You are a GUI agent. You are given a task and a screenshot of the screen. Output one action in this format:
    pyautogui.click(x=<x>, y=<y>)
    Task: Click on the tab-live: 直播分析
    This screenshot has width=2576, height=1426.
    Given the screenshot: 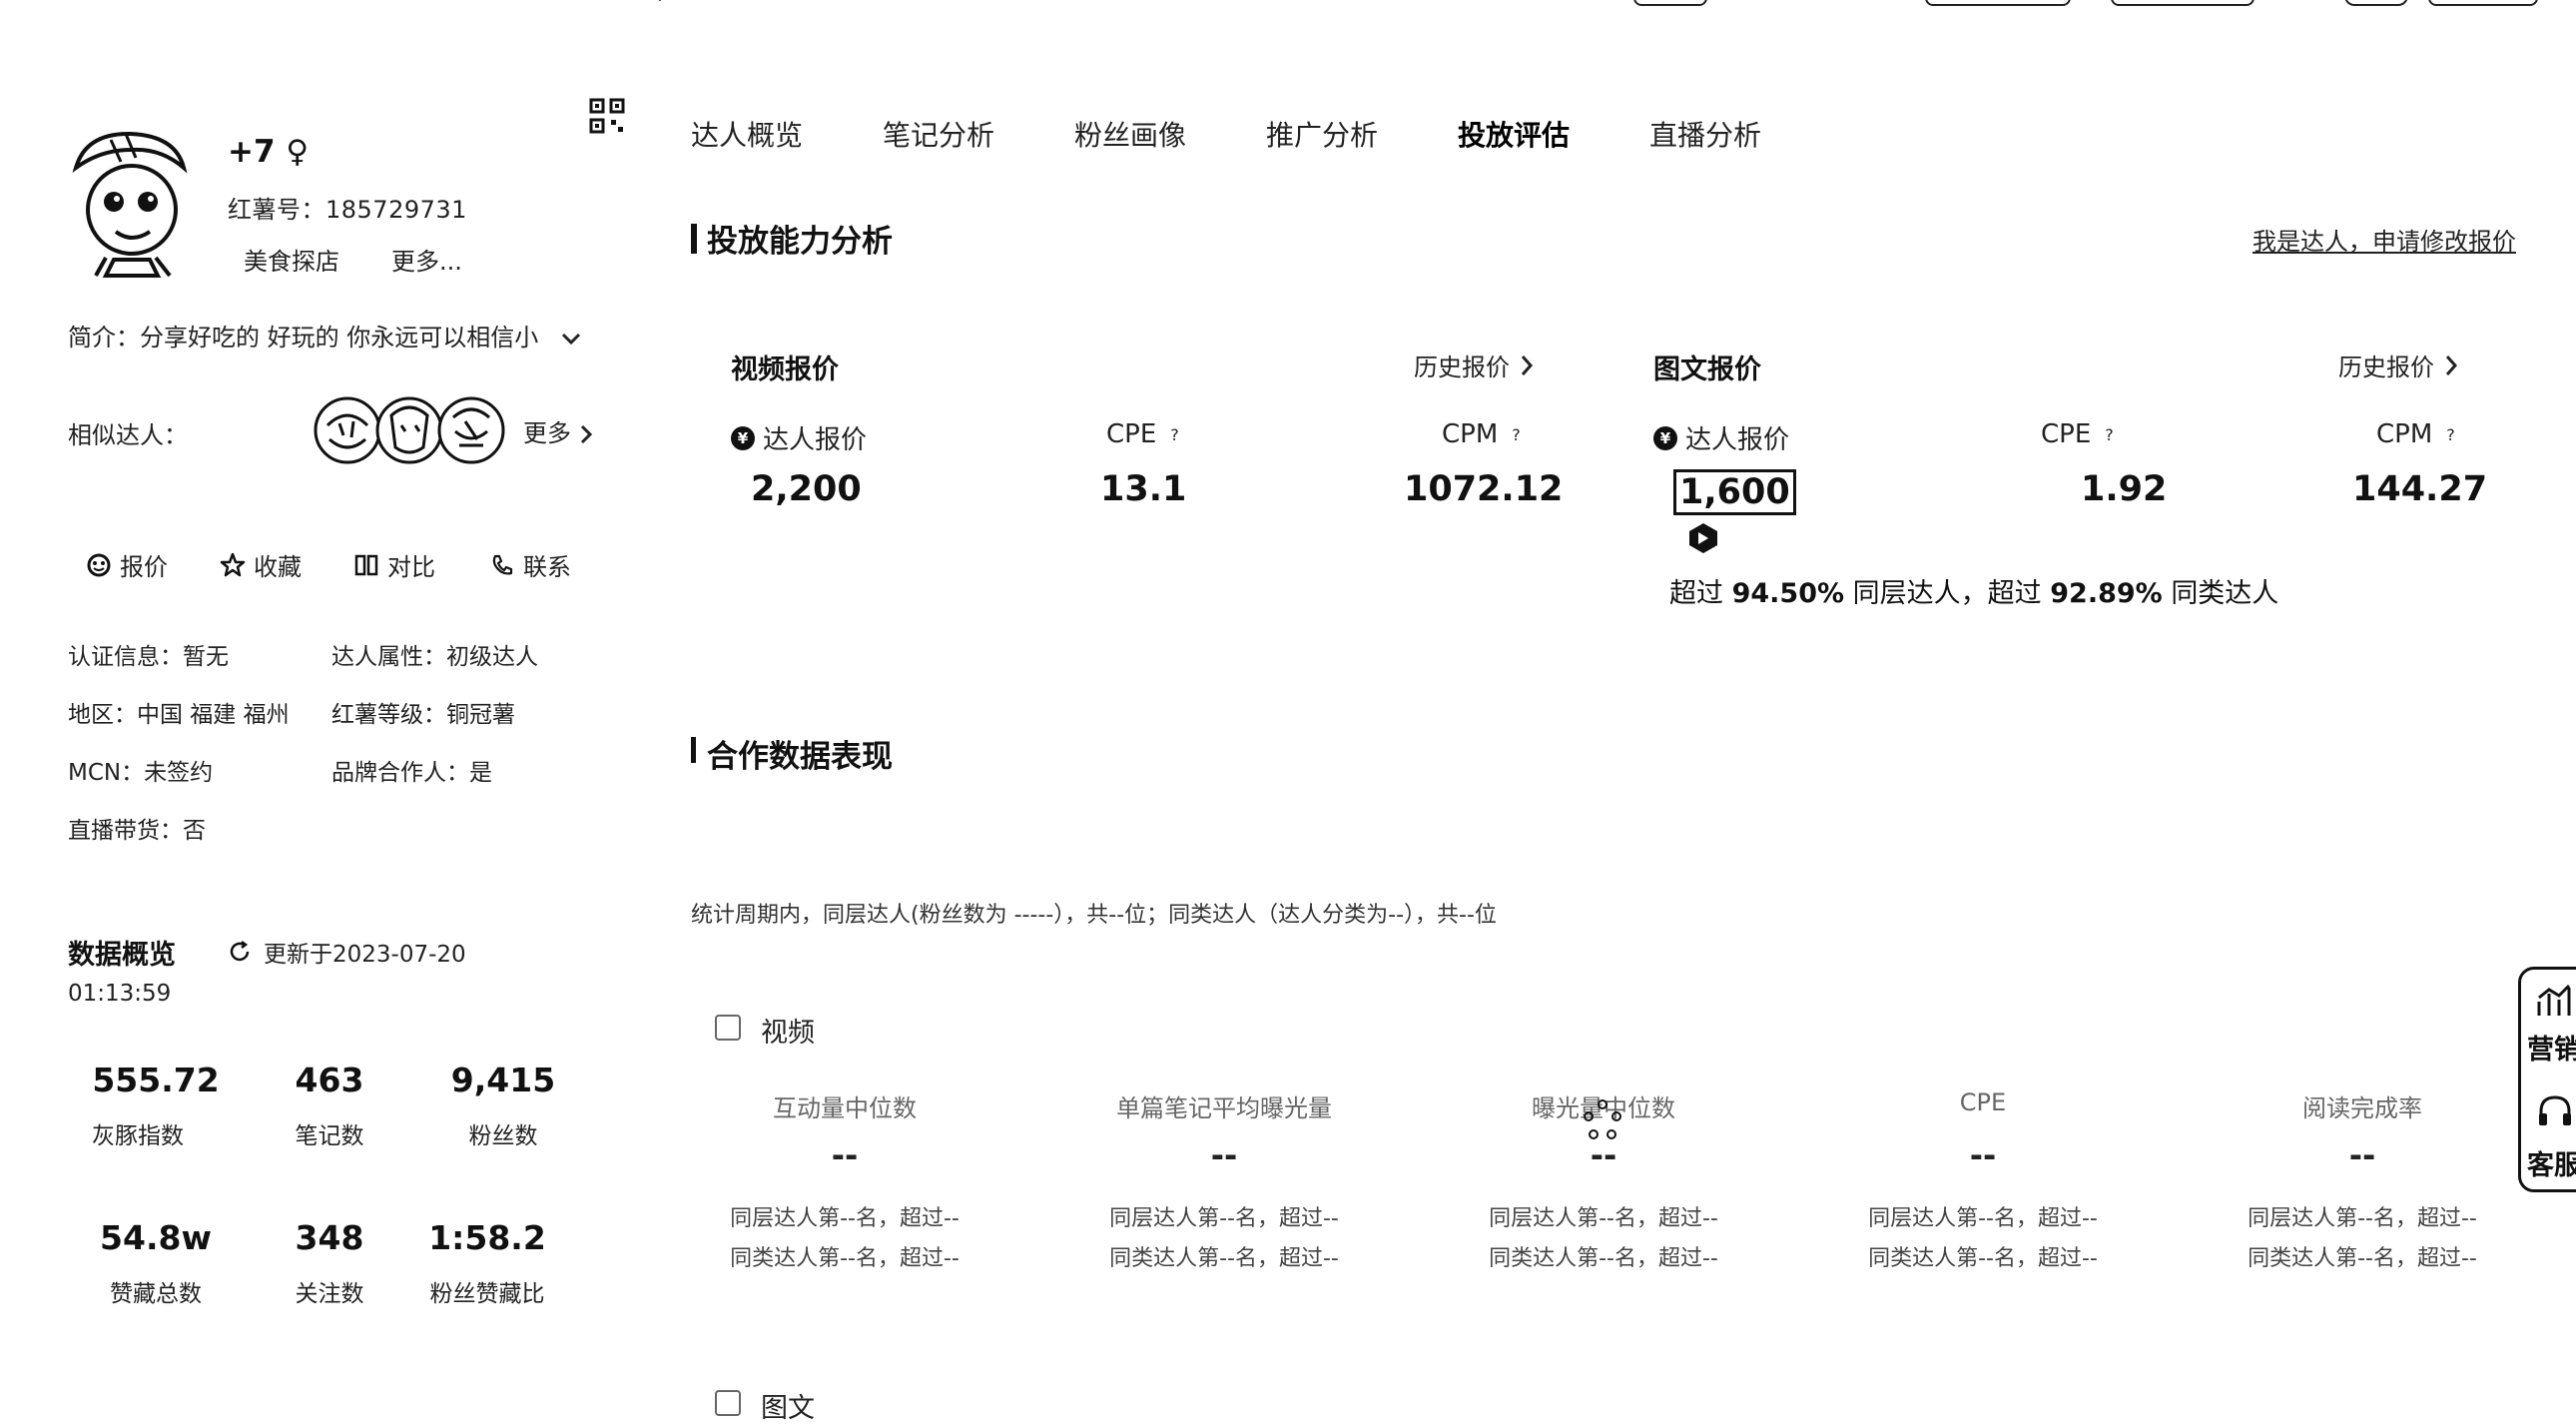 What is the action you would take?
    pyautogui.click(x=1705, y=134)
    